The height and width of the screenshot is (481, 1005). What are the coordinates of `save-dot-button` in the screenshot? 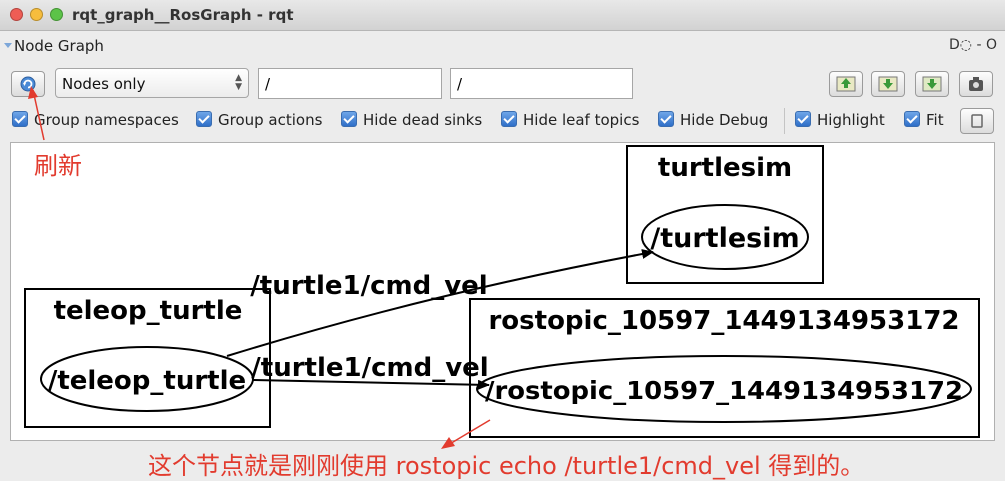 It's located at (888, 84).